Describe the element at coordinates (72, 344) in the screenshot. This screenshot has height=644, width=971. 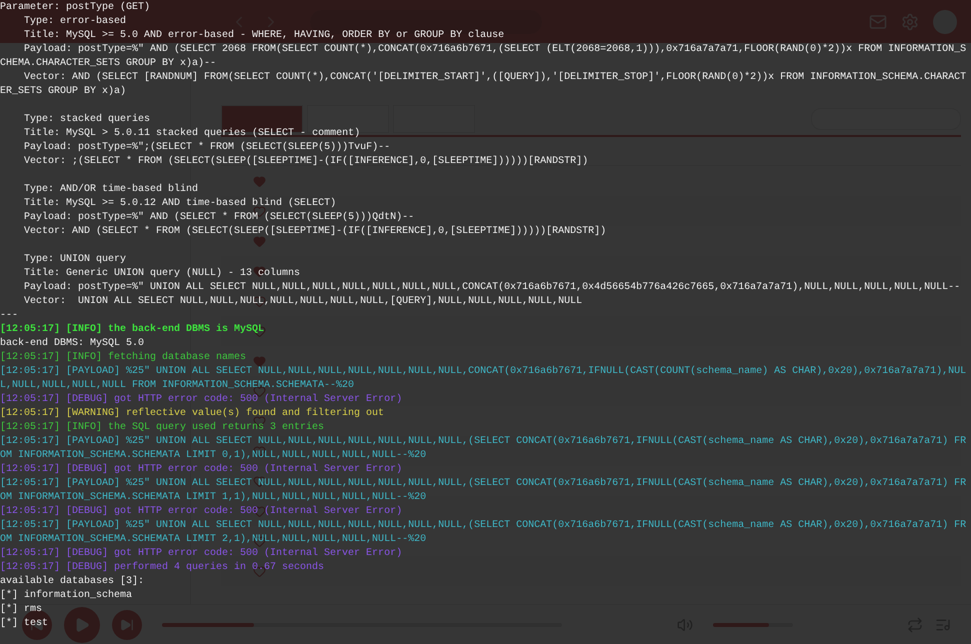
I see `terminal-line: back-end DBMS: MySQL 5.0` at that location.